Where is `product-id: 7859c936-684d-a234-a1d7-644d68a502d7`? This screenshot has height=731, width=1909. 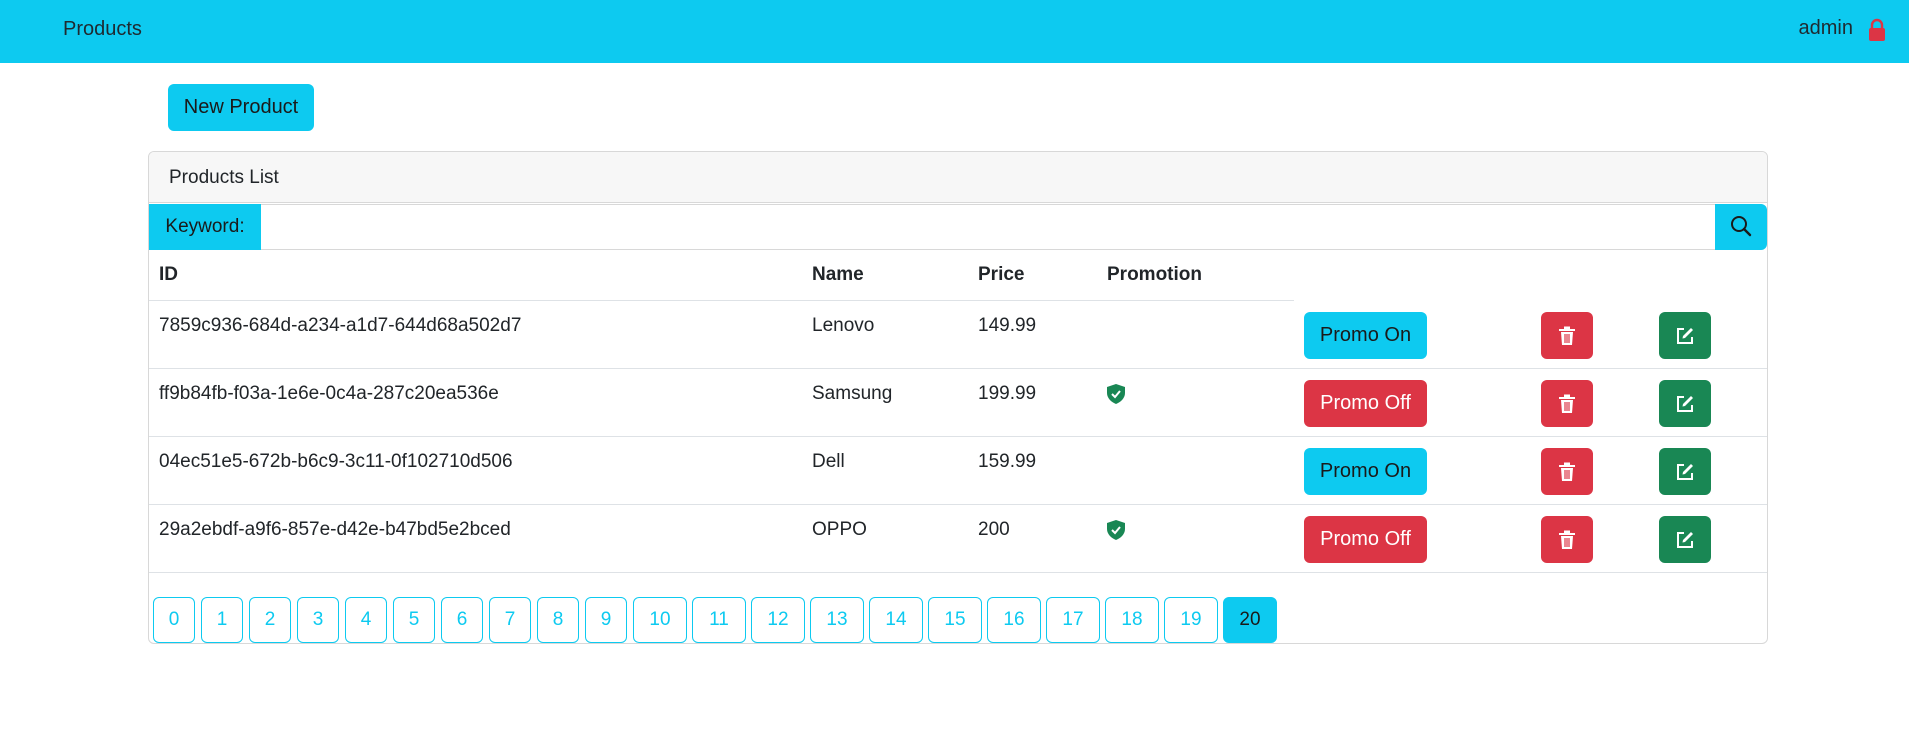 product-id: 7859c936-684d-a234-a1d7-644d68a502d7 is located at coordinates (340, 325).